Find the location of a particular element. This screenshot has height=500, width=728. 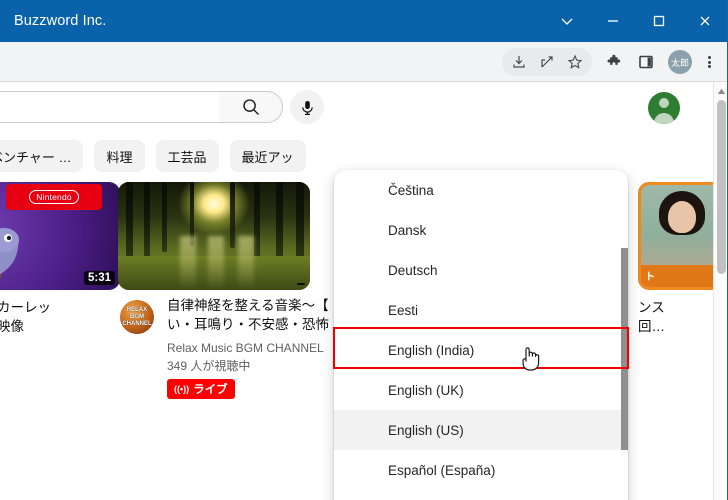

profile-avatar: 太郎 is located at coordinates (680, 62).